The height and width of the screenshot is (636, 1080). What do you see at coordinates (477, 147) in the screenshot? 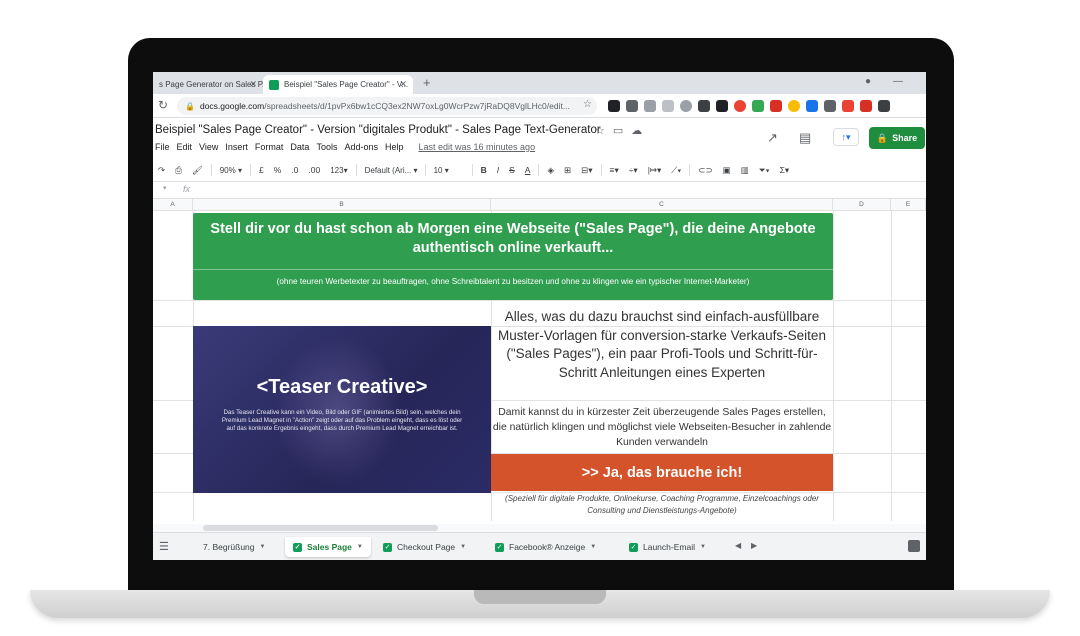
I see `last-edit-link: Last edit was 16 minutes ago` at bounding box center [477, 147].